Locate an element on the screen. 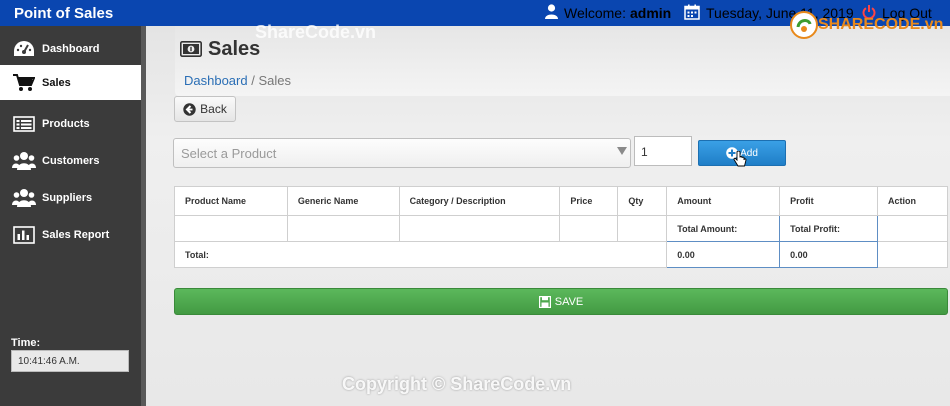  sharecode-logo: SHARE CODE.vn is located at coordinates (867, 25).